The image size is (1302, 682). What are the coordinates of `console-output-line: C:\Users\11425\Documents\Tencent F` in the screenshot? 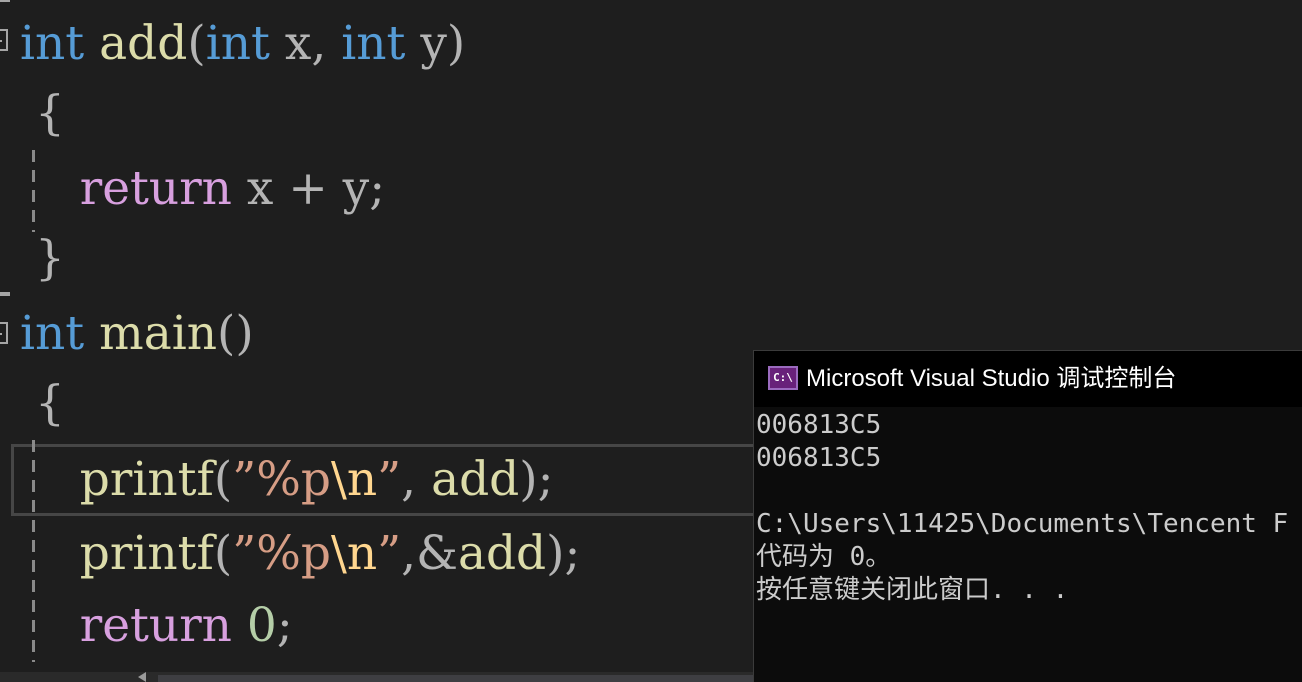 It's located at (1022, 524).